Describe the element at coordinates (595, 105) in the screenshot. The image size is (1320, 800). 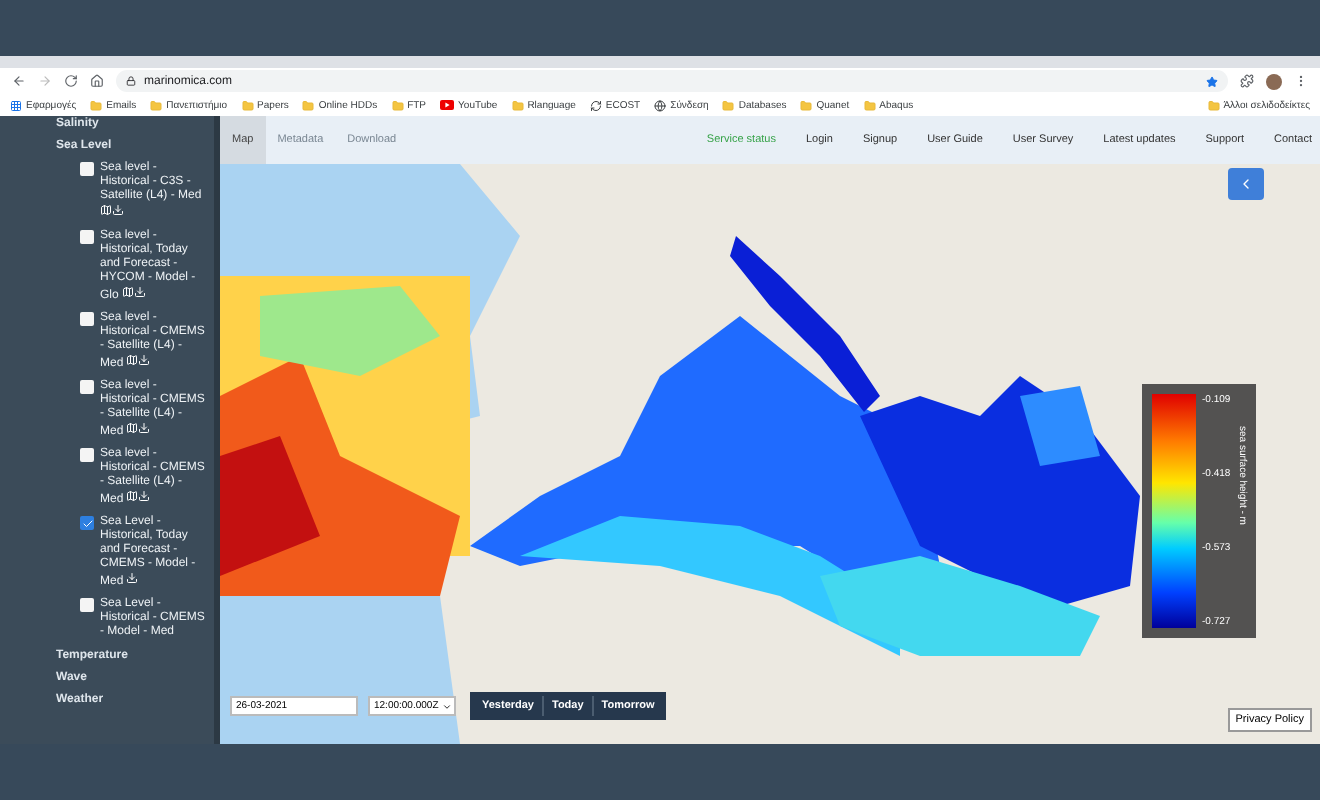
I see `sync-icon` at that location.